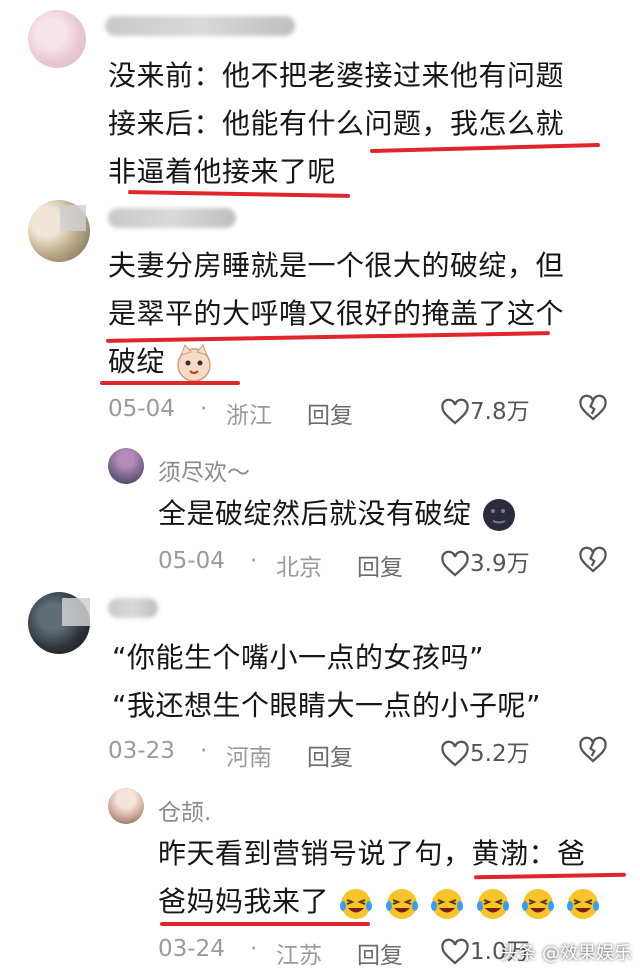  What do you see at coordinates (204, 470) in the screenshot?
I see `reply-username: 须尽欢～` at bounding box center [204, 470].